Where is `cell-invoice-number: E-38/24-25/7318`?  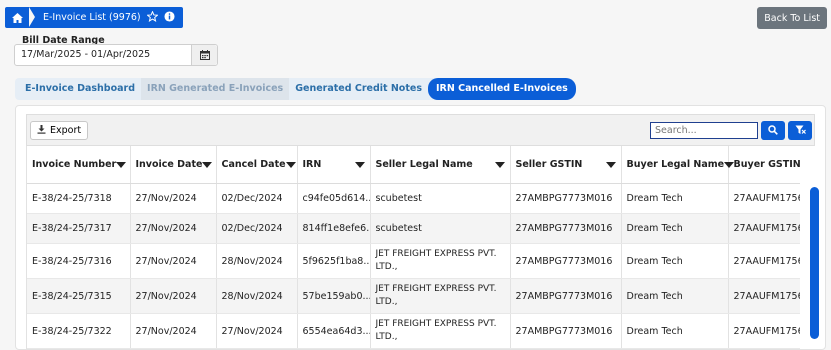
cell-invoice-number: E-38/24-25/7318 is located at coordinates (79, 198).